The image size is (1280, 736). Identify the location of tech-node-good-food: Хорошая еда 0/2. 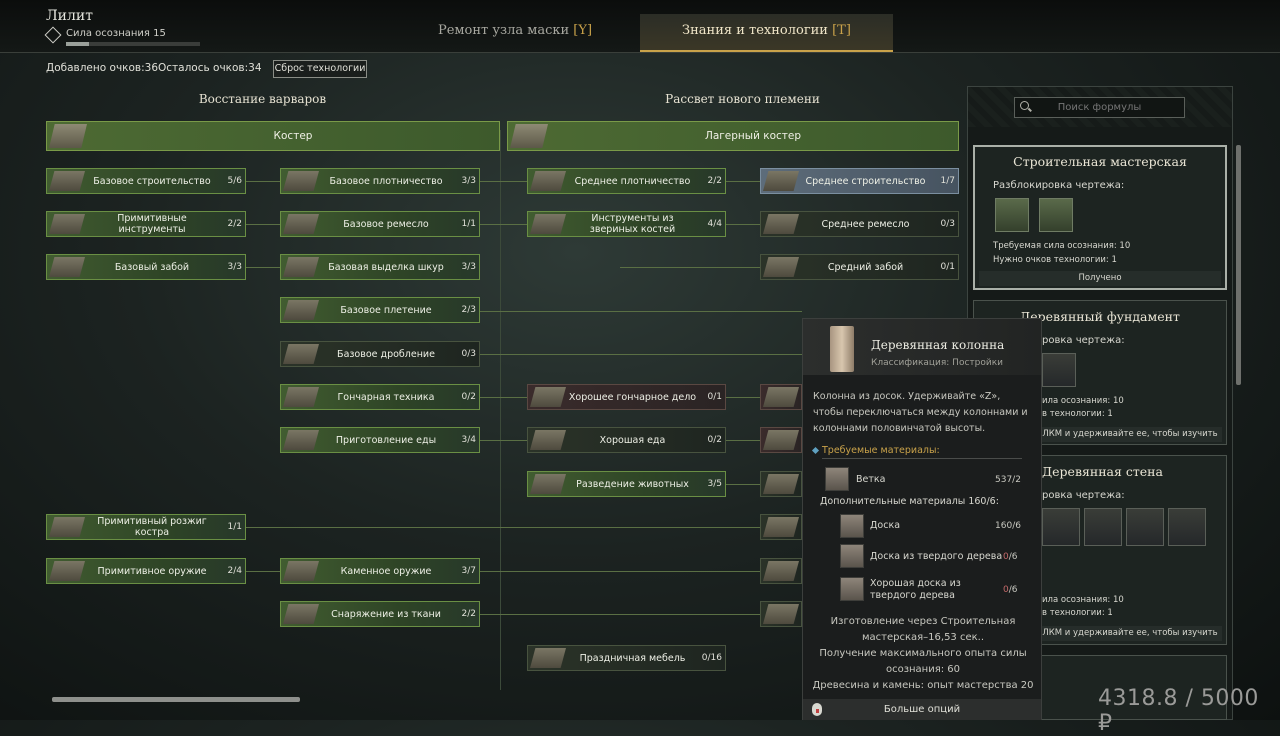
(626, 440).